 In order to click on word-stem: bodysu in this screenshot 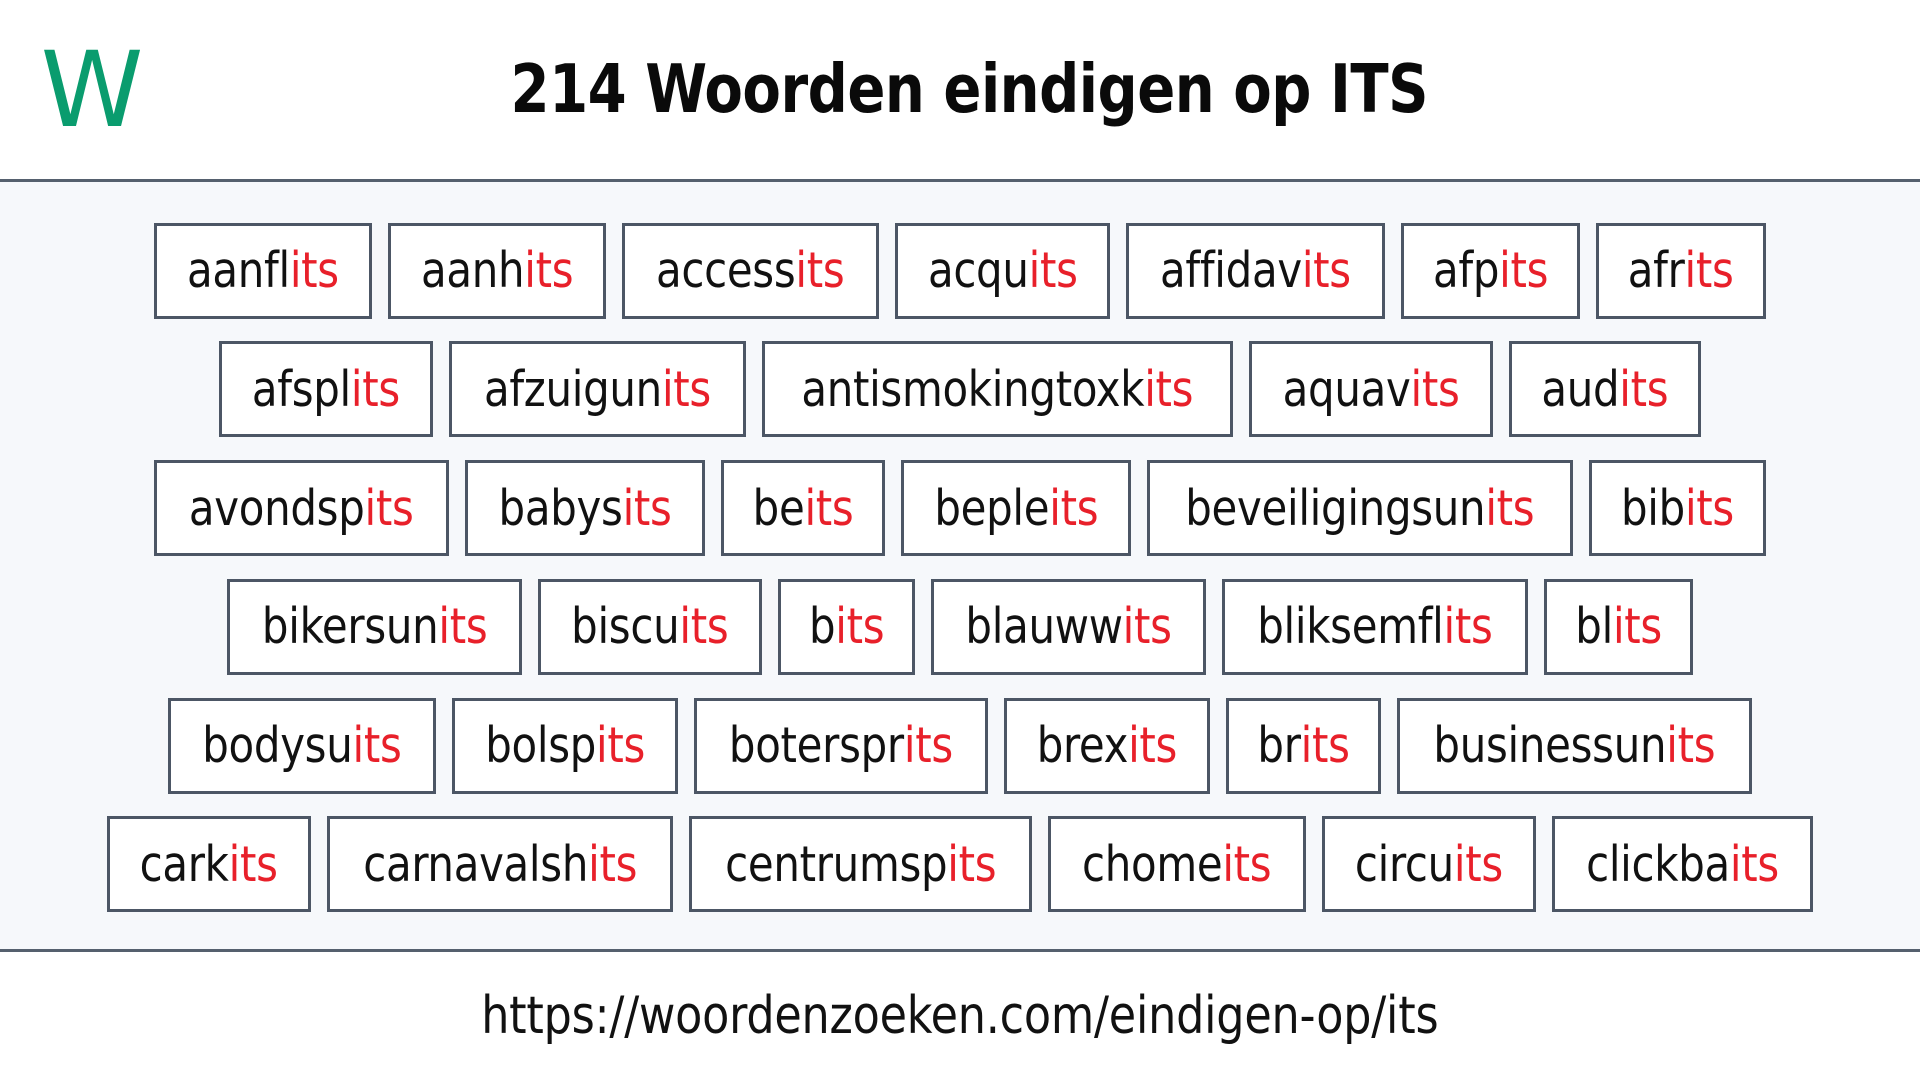, I will do `click(278, 746)`.